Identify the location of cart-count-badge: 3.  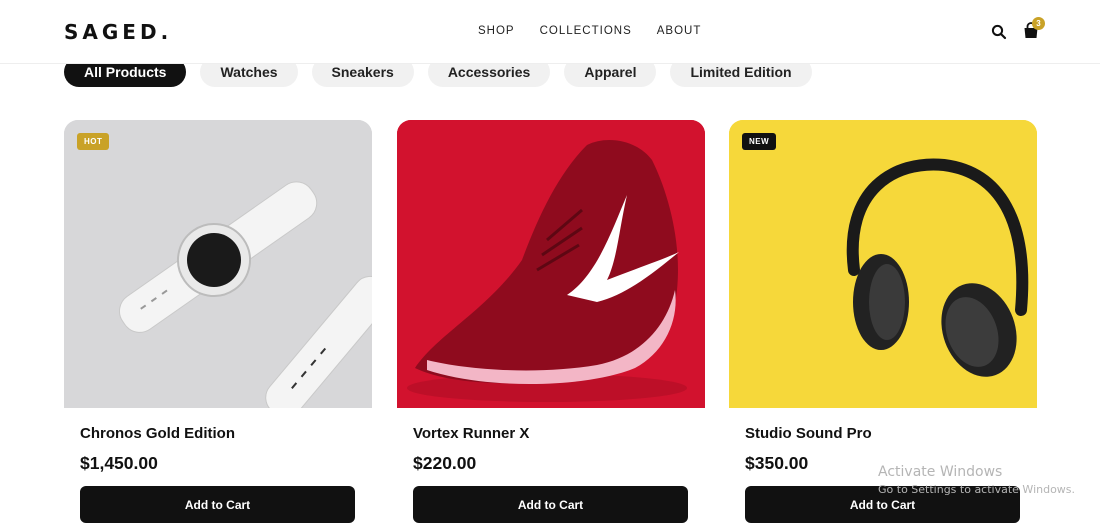
(1038, 23).